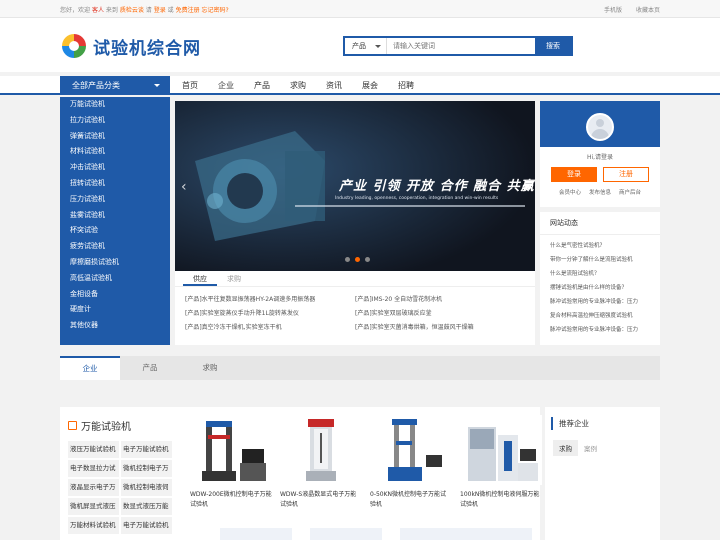 The width and height of the screenshot is (720, 540). I want to click on sidebar-item: 杯突试验, so click(115, 231).